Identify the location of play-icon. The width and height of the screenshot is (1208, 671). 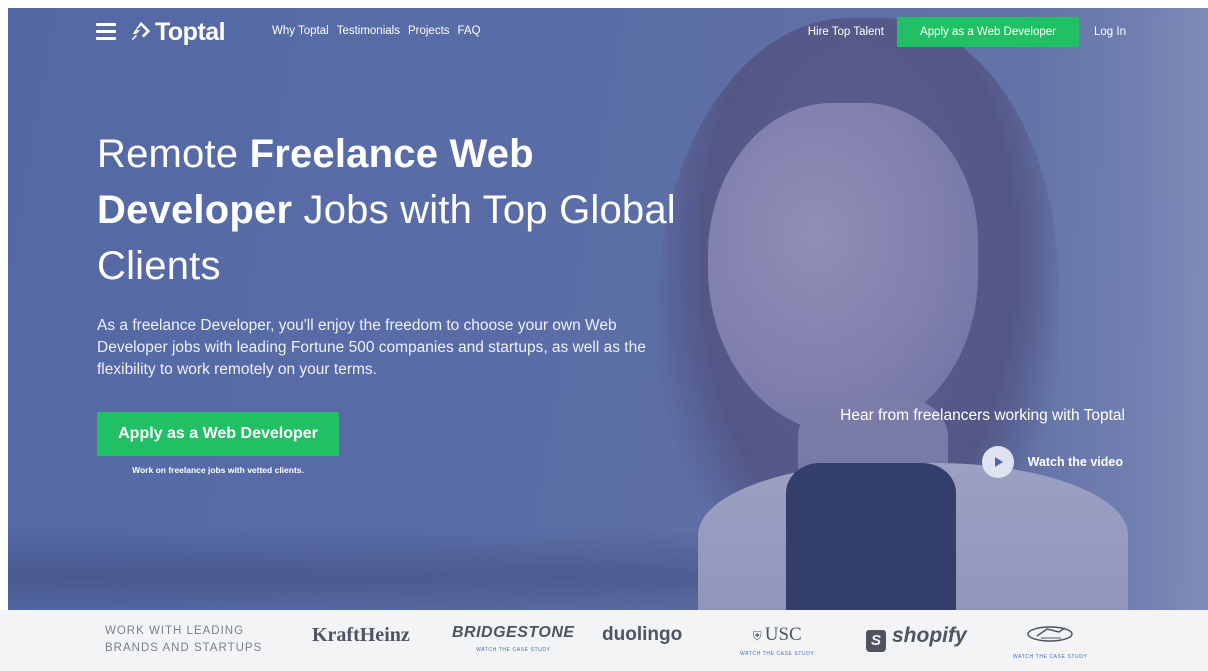
(997, 462).